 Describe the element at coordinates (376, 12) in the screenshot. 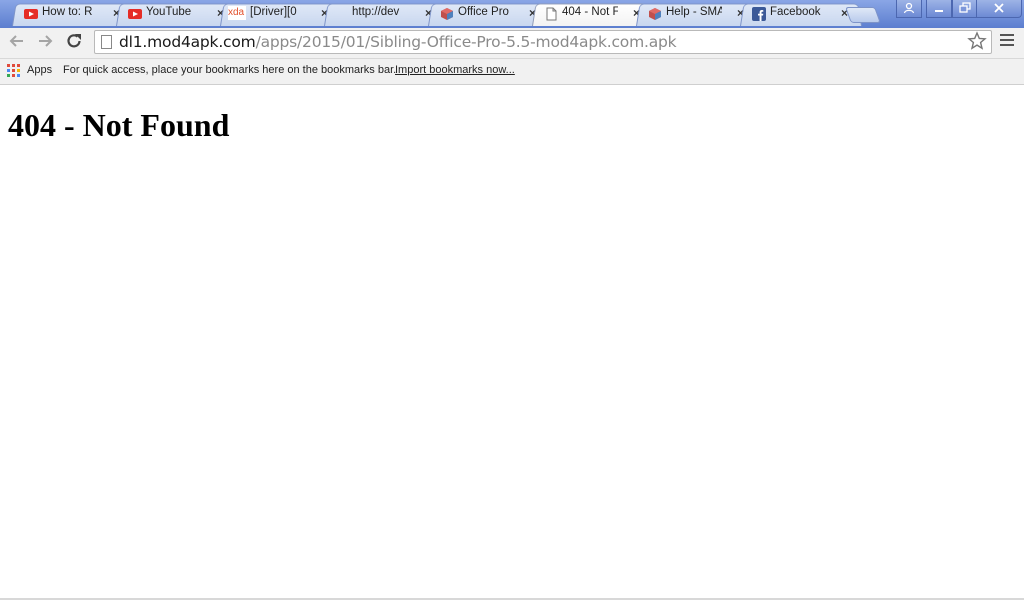

I see `tab-label: http://dev` at that location.